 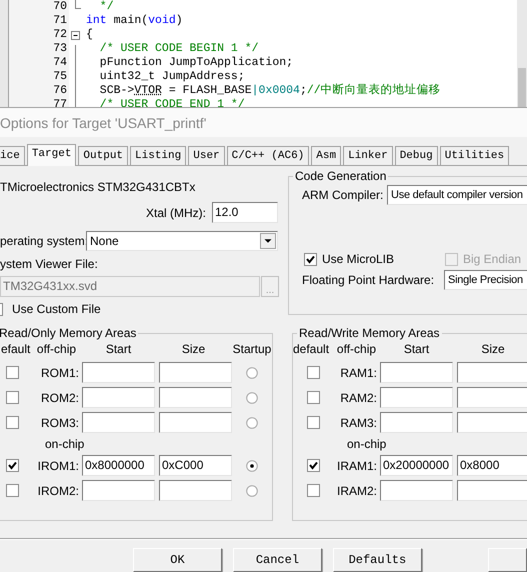 I want to click on field-label: ARM Compiler:, so click(x=343, y=195).